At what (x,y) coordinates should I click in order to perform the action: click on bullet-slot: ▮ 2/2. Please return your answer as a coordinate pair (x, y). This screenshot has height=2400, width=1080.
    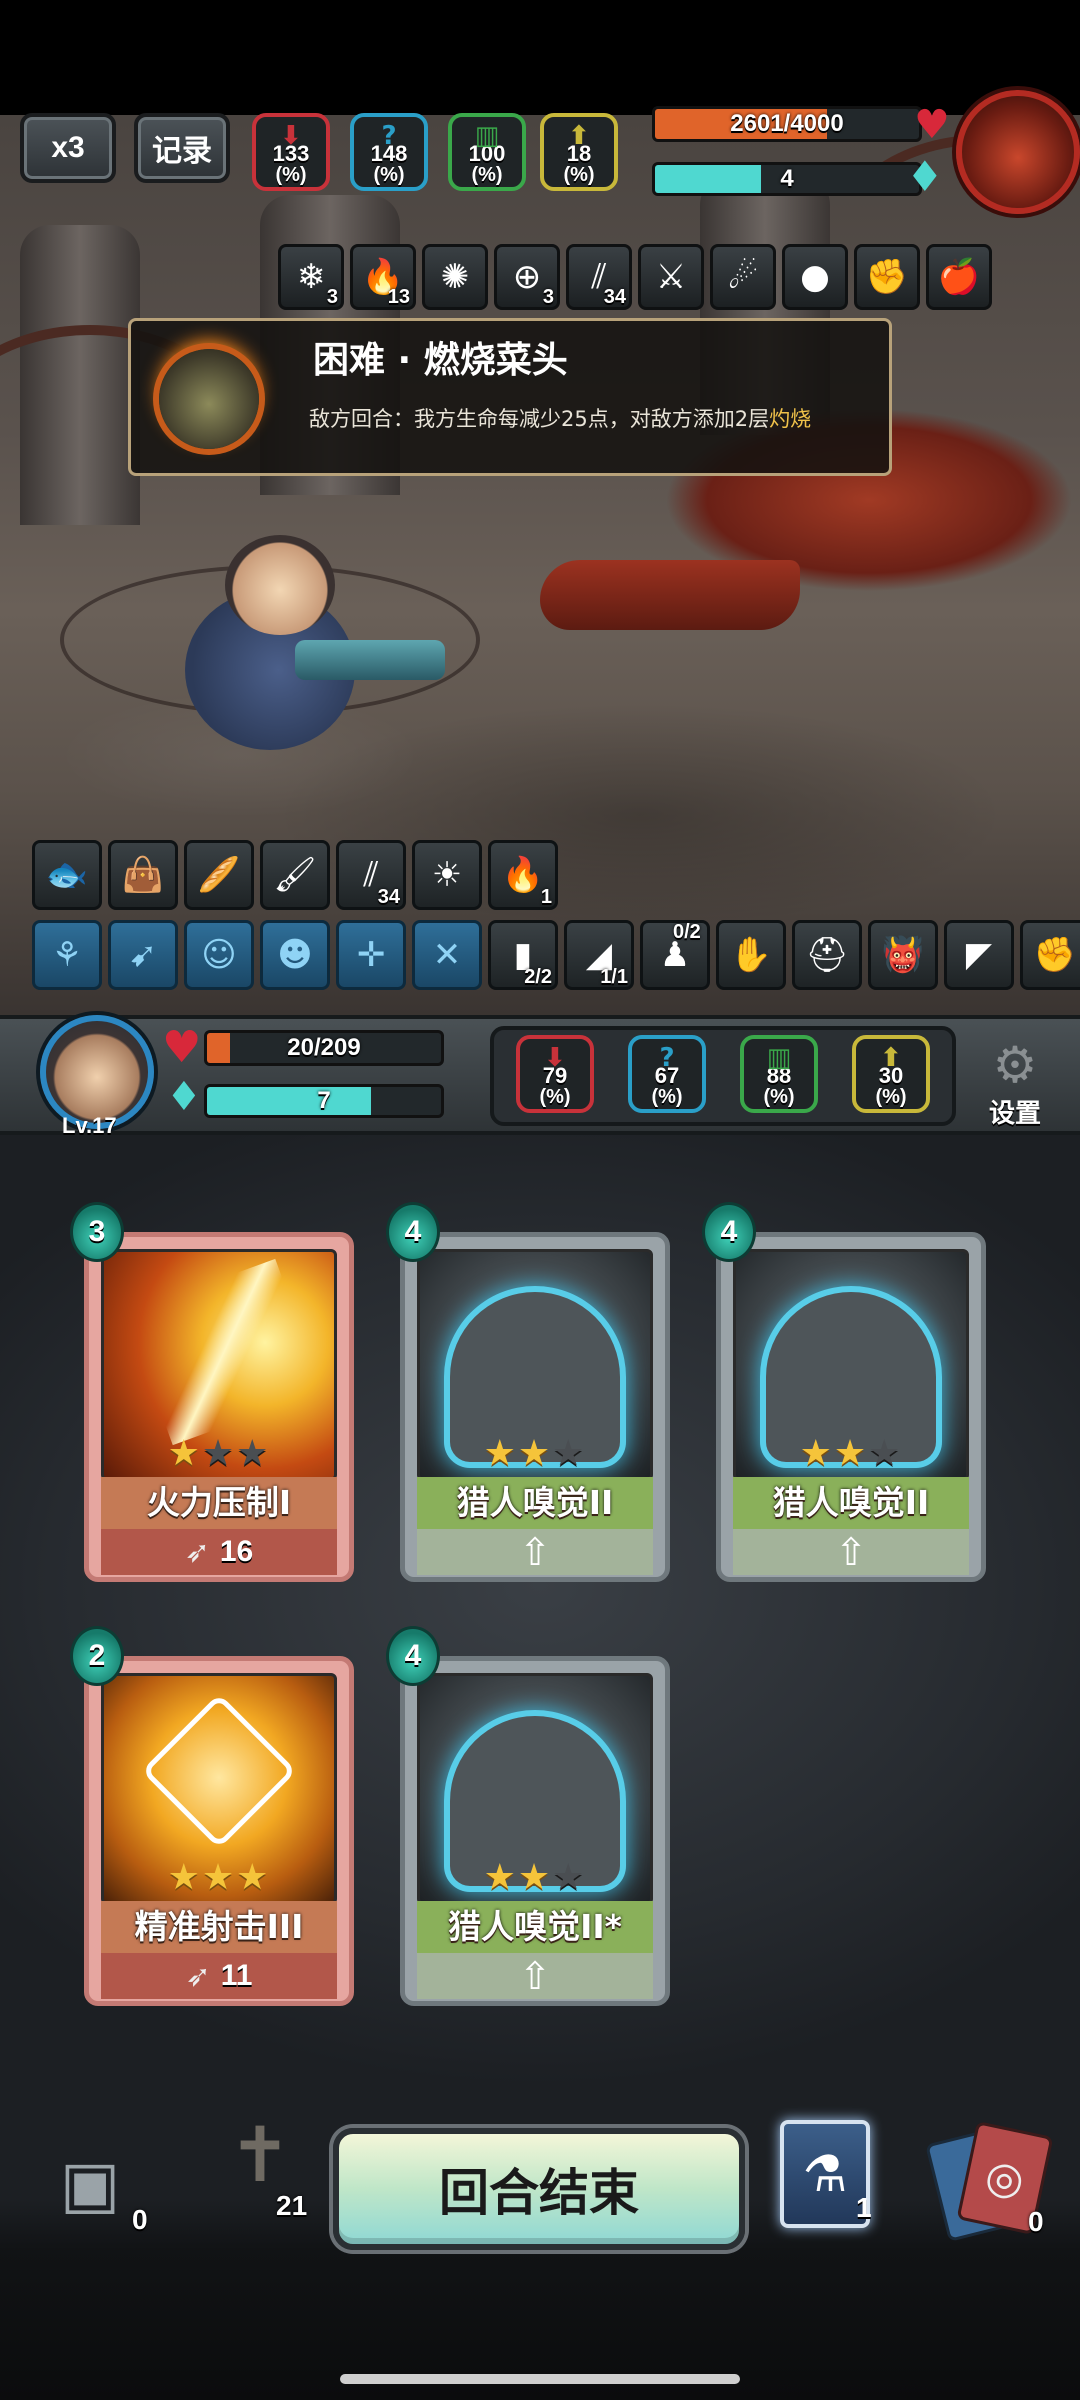
    Looking at the image, I should click on (523, 955).